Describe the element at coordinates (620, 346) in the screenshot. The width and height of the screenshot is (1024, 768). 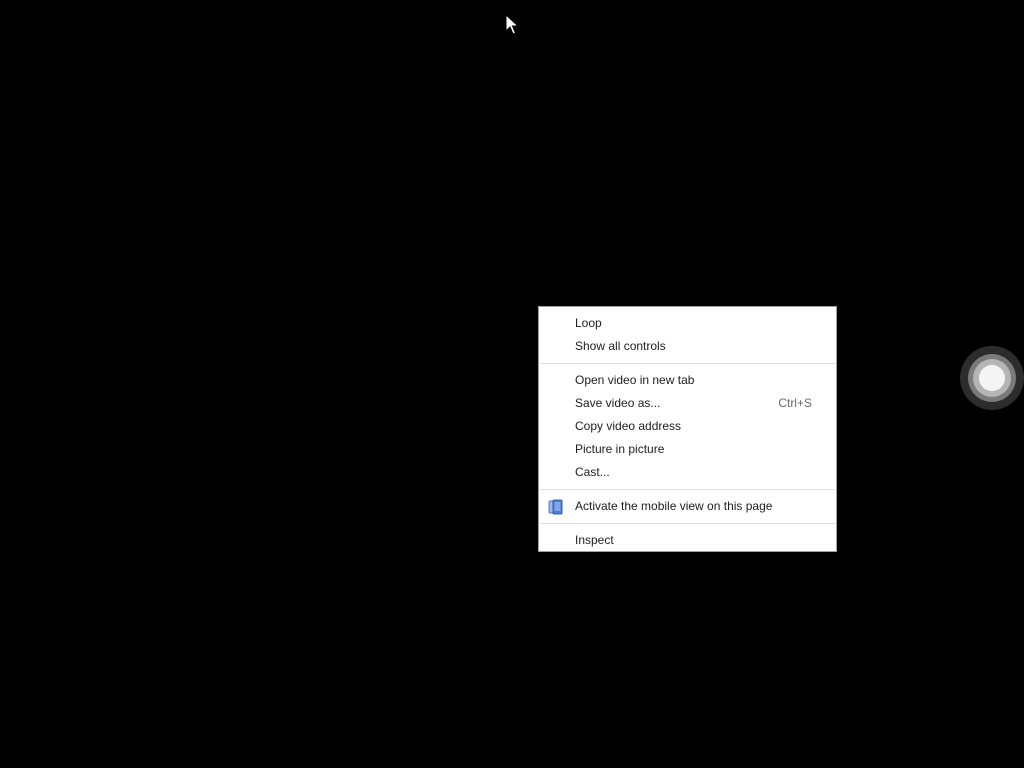
I see `menu-item-label: Show all controls` at that location.